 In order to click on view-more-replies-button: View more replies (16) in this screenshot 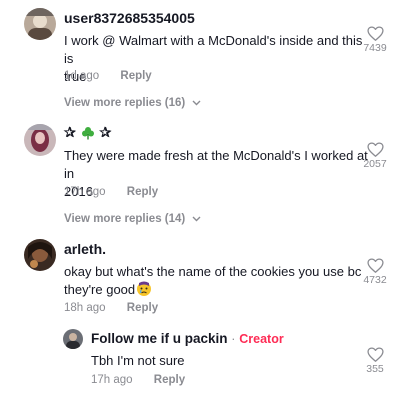, I will do `click(132, 103)`.